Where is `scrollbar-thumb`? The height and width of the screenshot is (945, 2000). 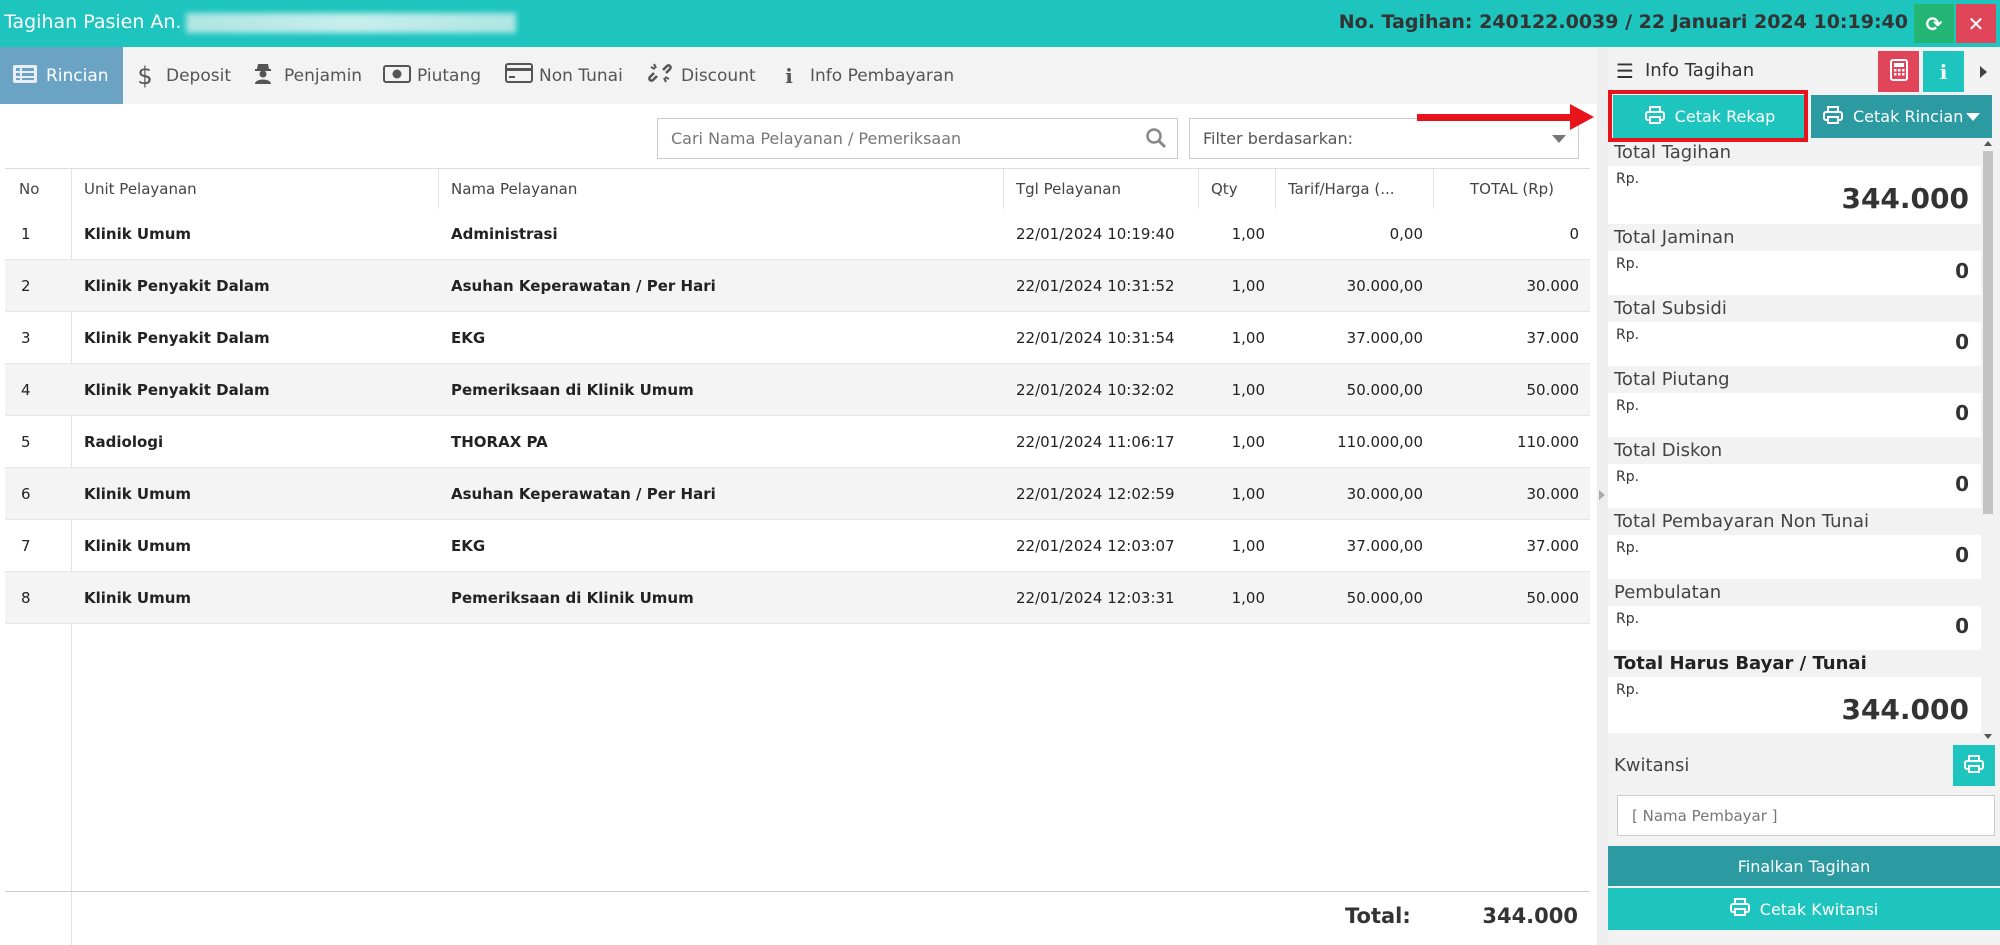
scrollbar-thumb is located at coordinates (1988, 332).